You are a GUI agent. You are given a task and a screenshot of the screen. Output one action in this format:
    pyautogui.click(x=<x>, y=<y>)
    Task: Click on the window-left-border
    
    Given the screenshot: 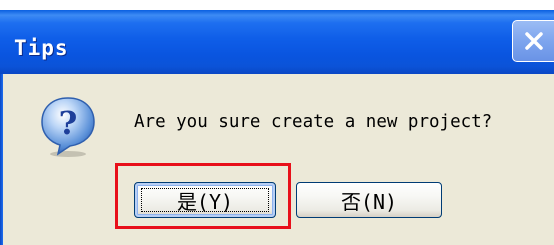 What is the action you would take?
    pyautogui.click(x=1, y=159)
    